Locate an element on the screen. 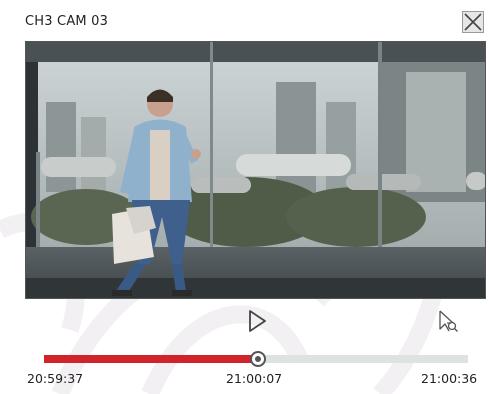 The height and width of the screenshot is (394, 489). close-button is located at coordinates (473, 22).